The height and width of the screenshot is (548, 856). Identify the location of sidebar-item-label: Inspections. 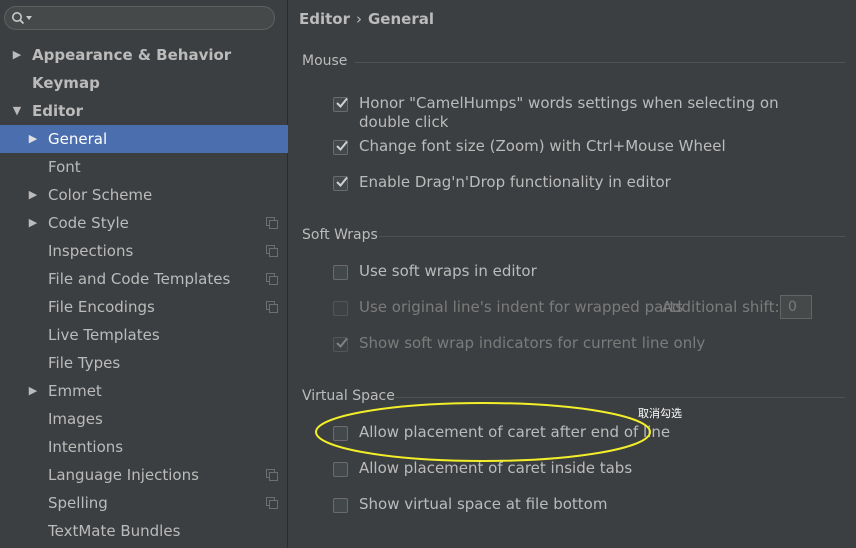
(91, 251).